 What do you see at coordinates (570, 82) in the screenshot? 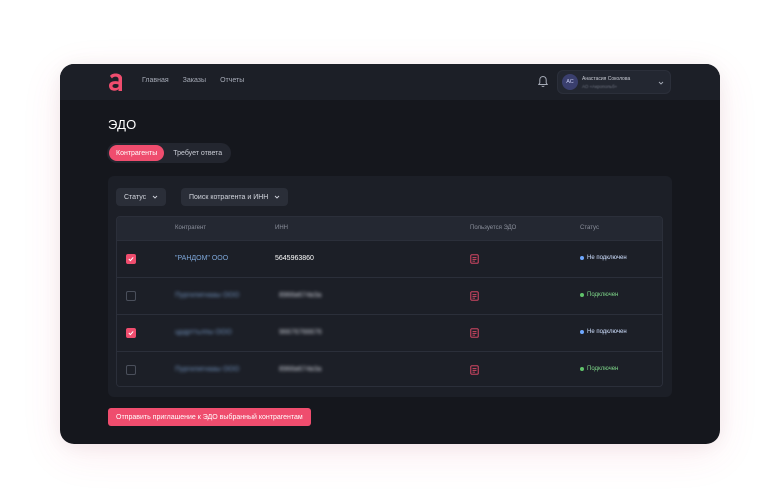
I see `avatar: АС` at bounding box center [570, 82].